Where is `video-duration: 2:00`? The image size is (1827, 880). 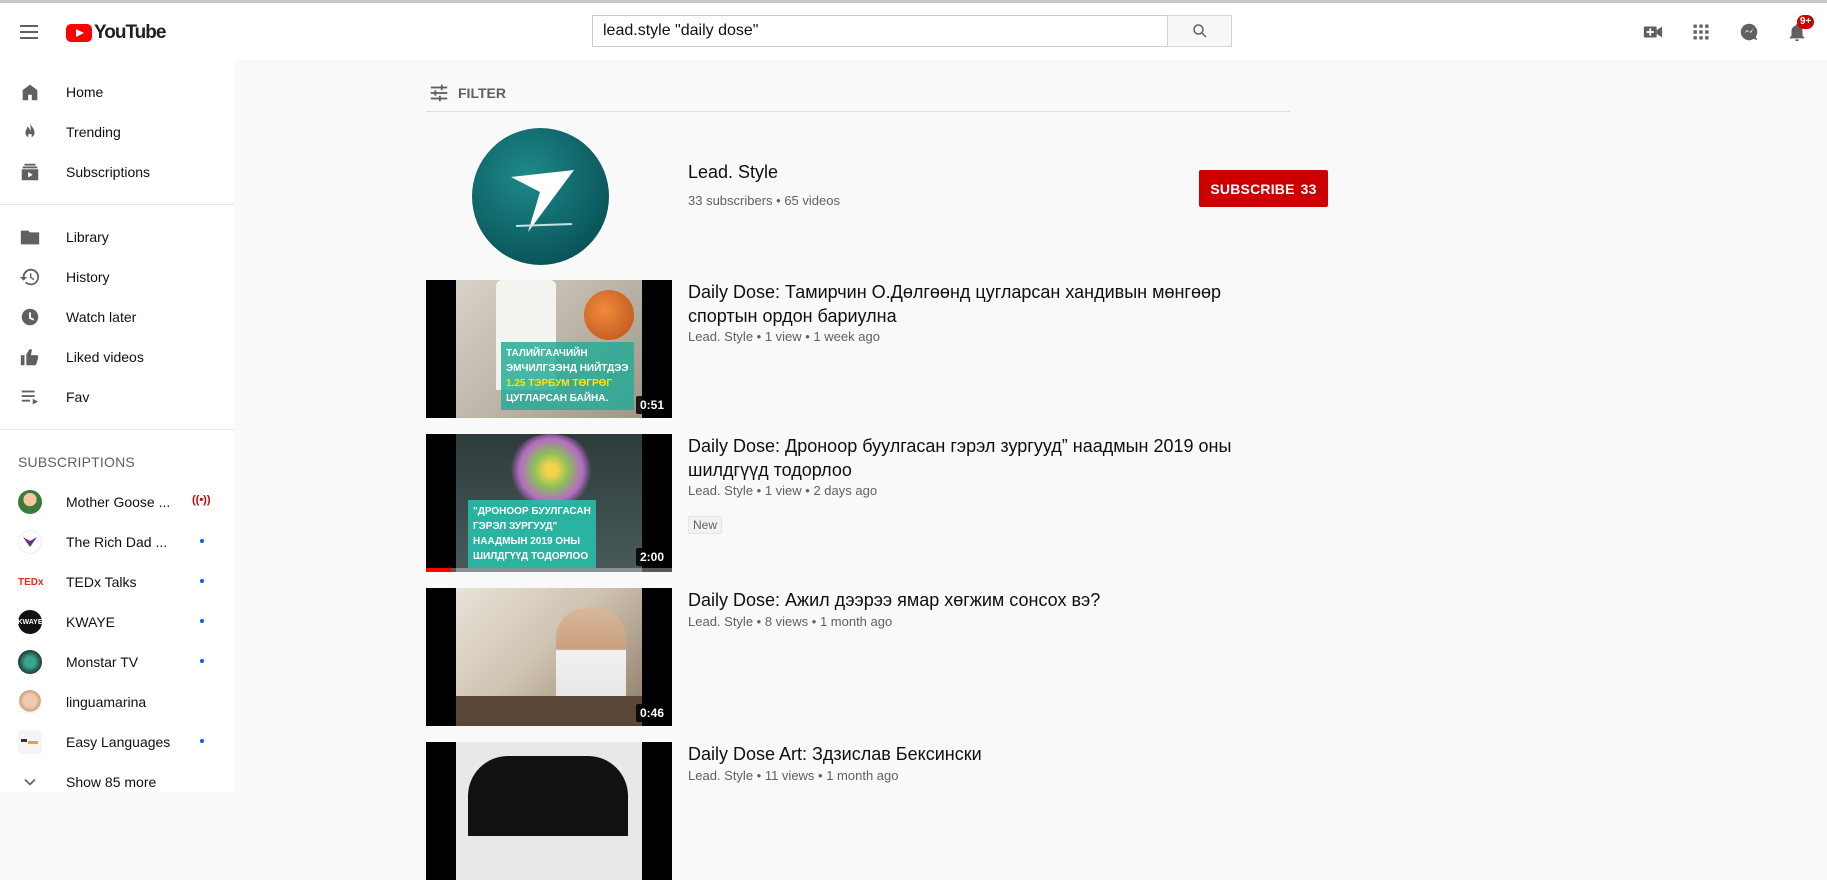 video-duration: 2:00 is located at coordinates (651, 557).